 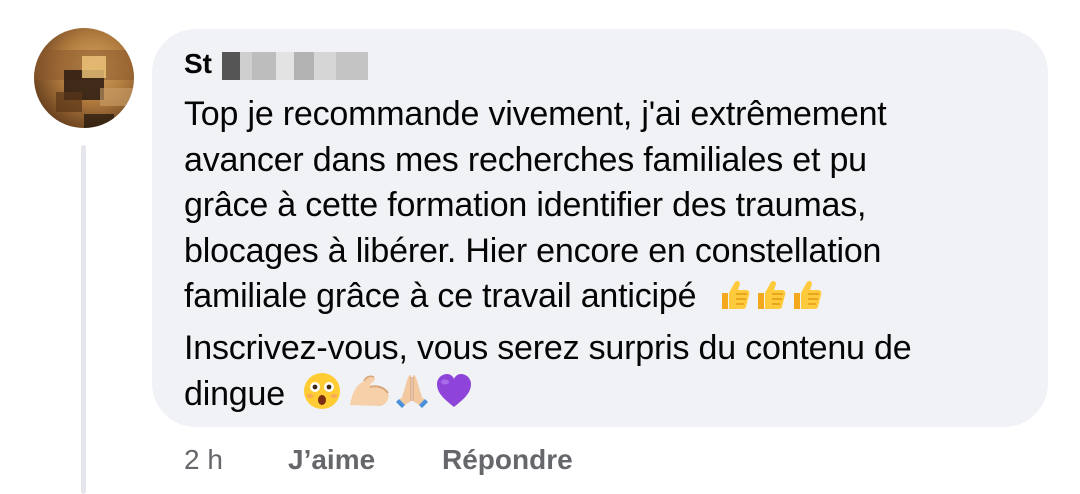 What do you see at coordinates (198, 63) in the screenshot?
I see `author-name-text: St` at bounding box center [198, 63].